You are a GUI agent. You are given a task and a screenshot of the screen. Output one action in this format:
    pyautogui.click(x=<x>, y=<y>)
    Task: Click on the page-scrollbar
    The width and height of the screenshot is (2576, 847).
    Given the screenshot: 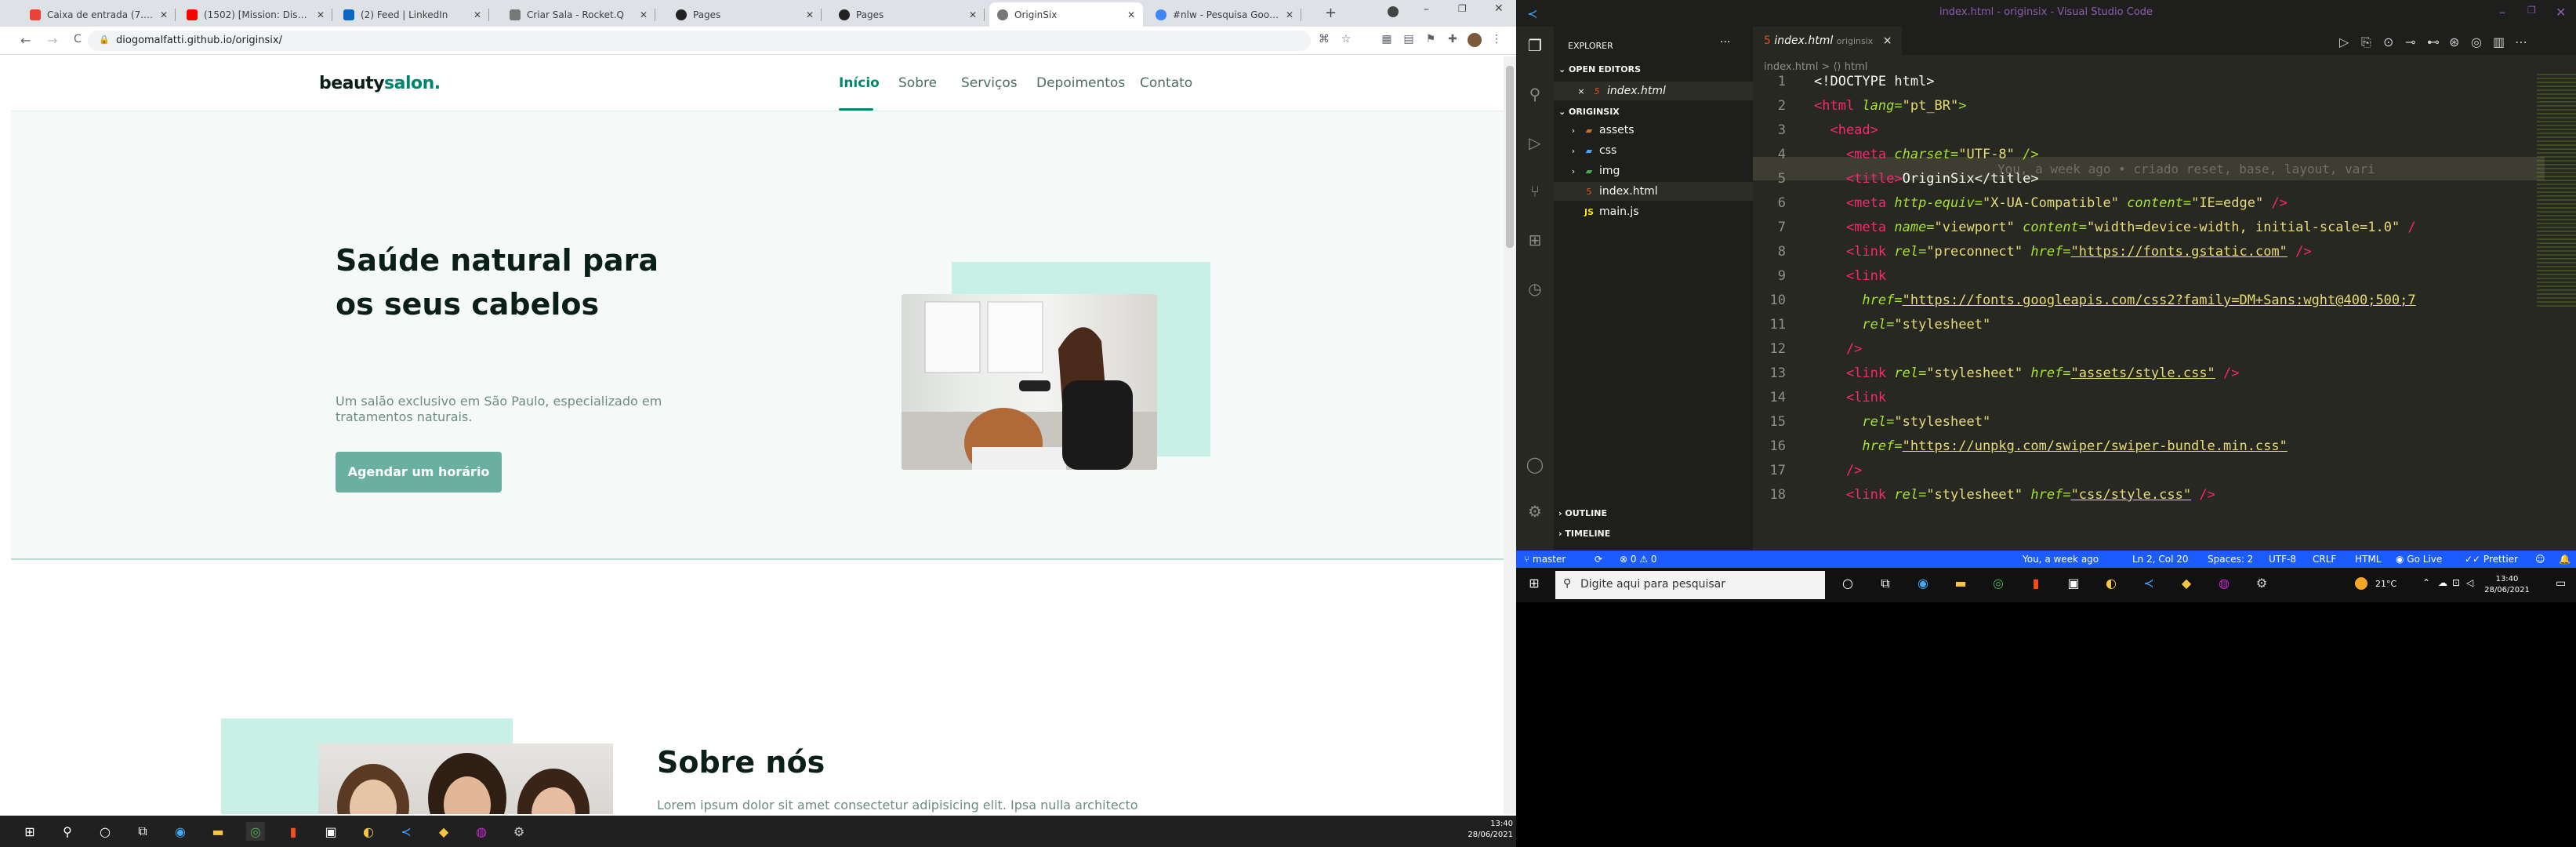 What is the action you would take?
    pyautogui.click(x=1510, y=435)
    